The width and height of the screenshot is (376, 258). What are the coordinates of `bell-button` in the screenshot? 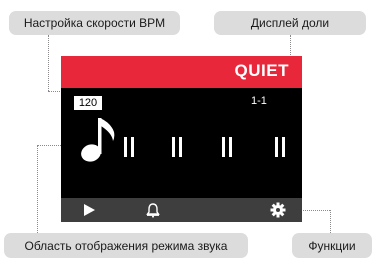 It's located at (153, 210).